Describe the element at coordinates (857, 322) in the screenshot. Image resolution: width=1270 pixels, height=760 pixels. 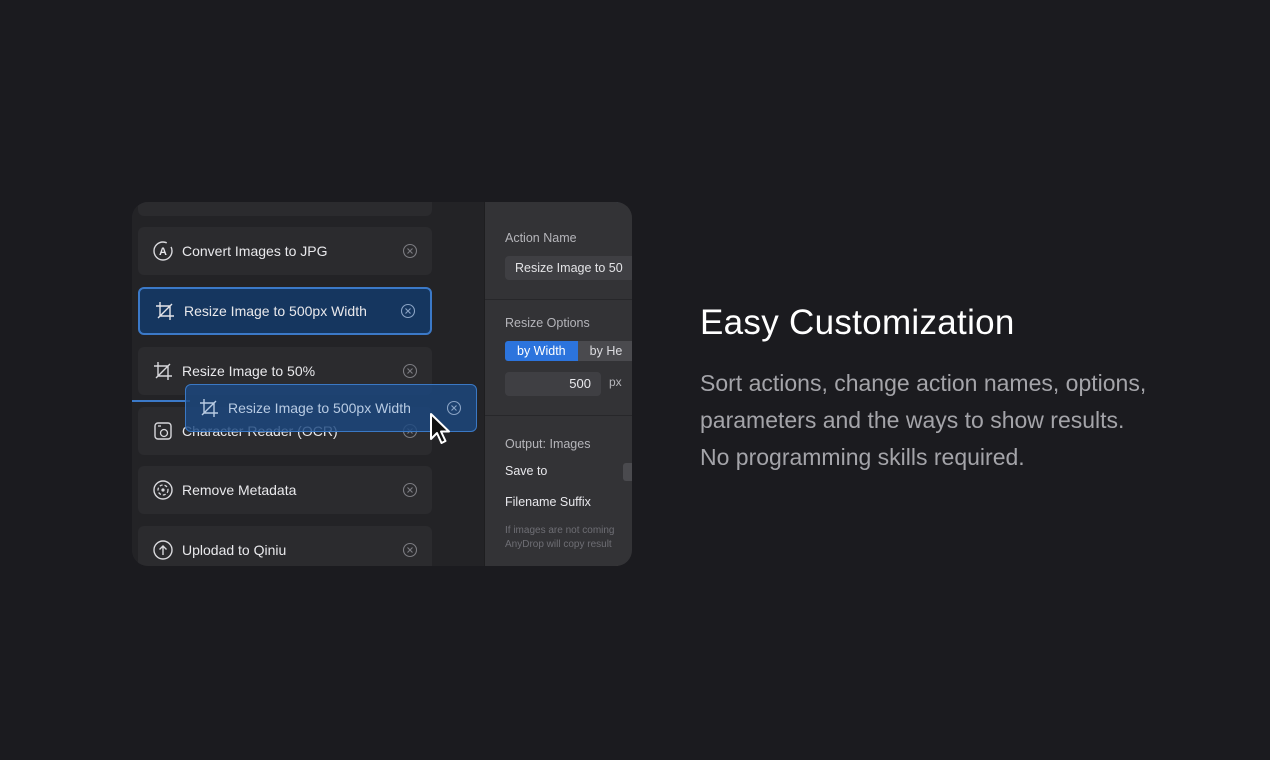
I see `feature-title: Easy Customization` at that location.